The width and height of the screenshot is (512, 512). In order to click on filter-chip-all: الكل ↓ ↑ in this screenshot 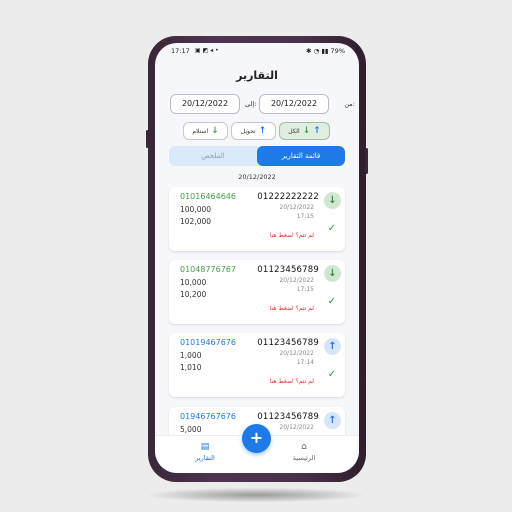, I will do `click(304, 131)`.